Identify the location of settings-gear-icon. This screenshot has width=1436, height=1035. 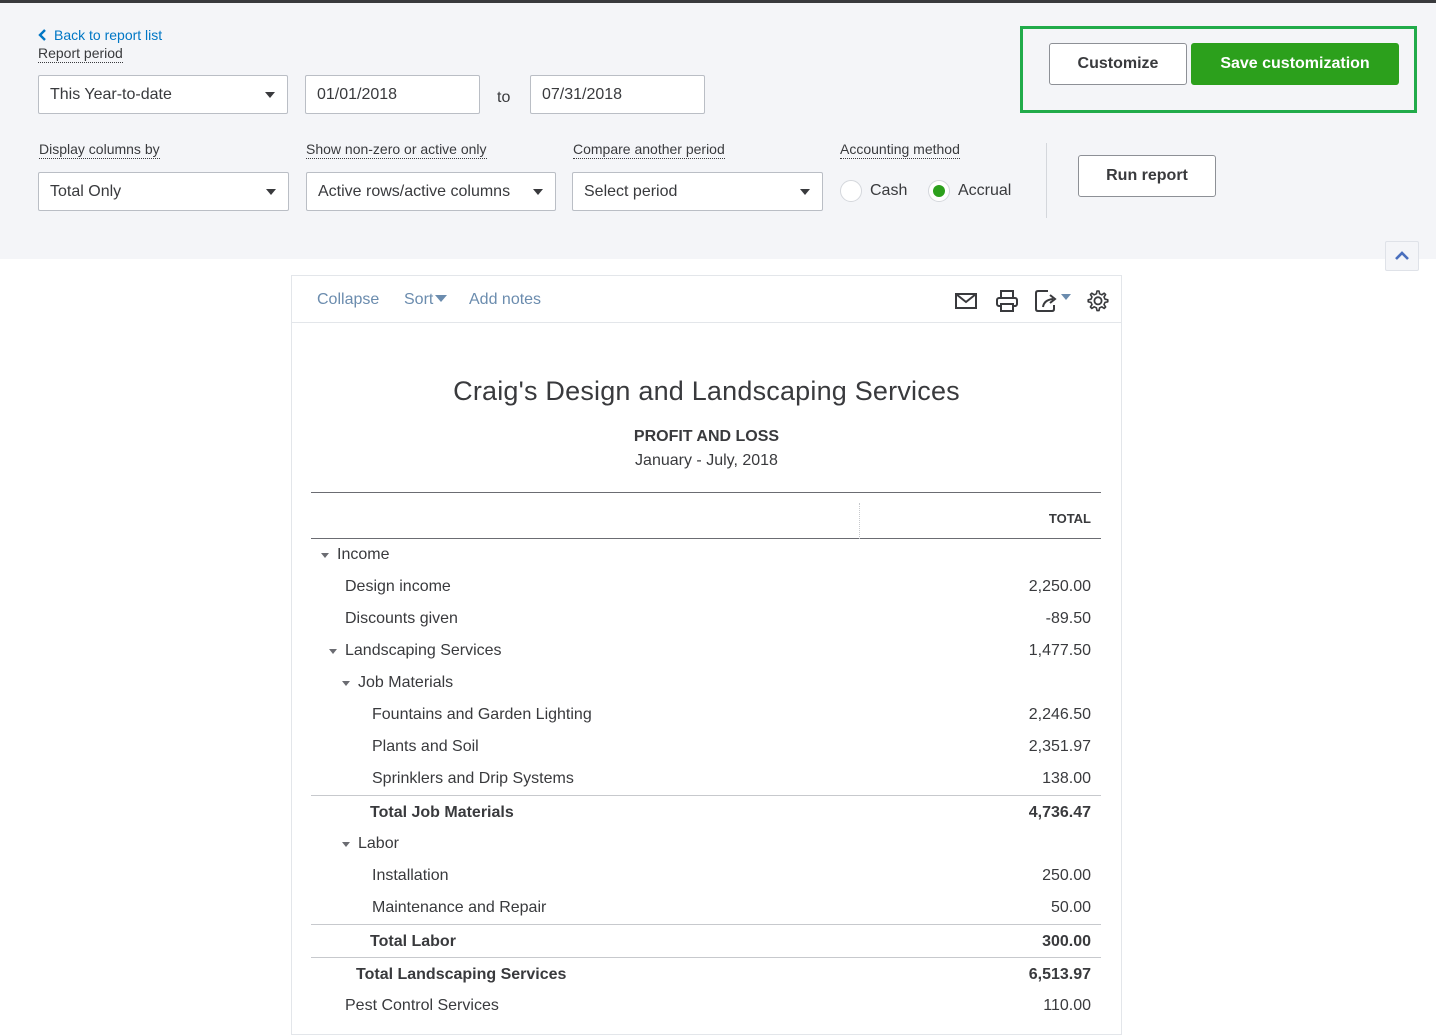
(1097, 301).